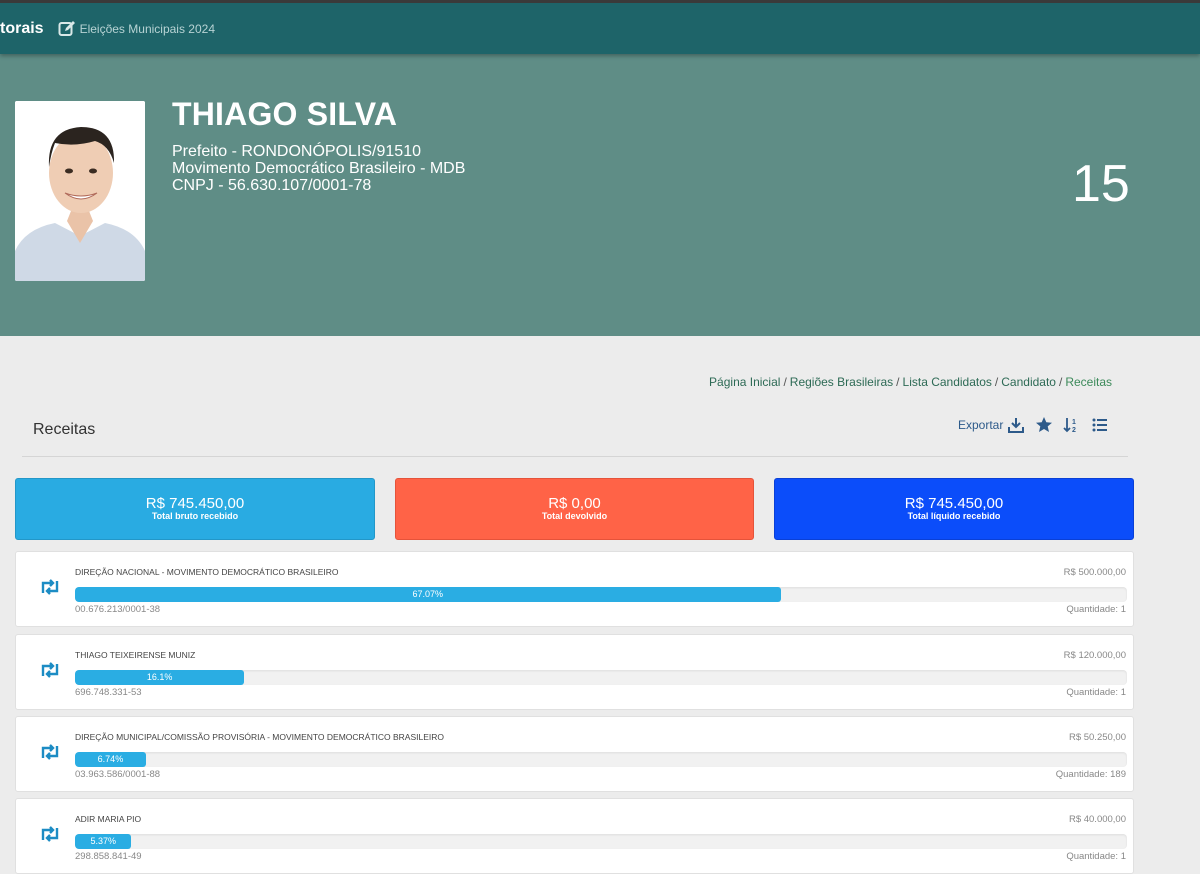 The height and width of the screenshot is (874, 1200). Describe the element at coordinates (103, 841) in the screenshot. I see `progress-fill: 5.37%` at that location.